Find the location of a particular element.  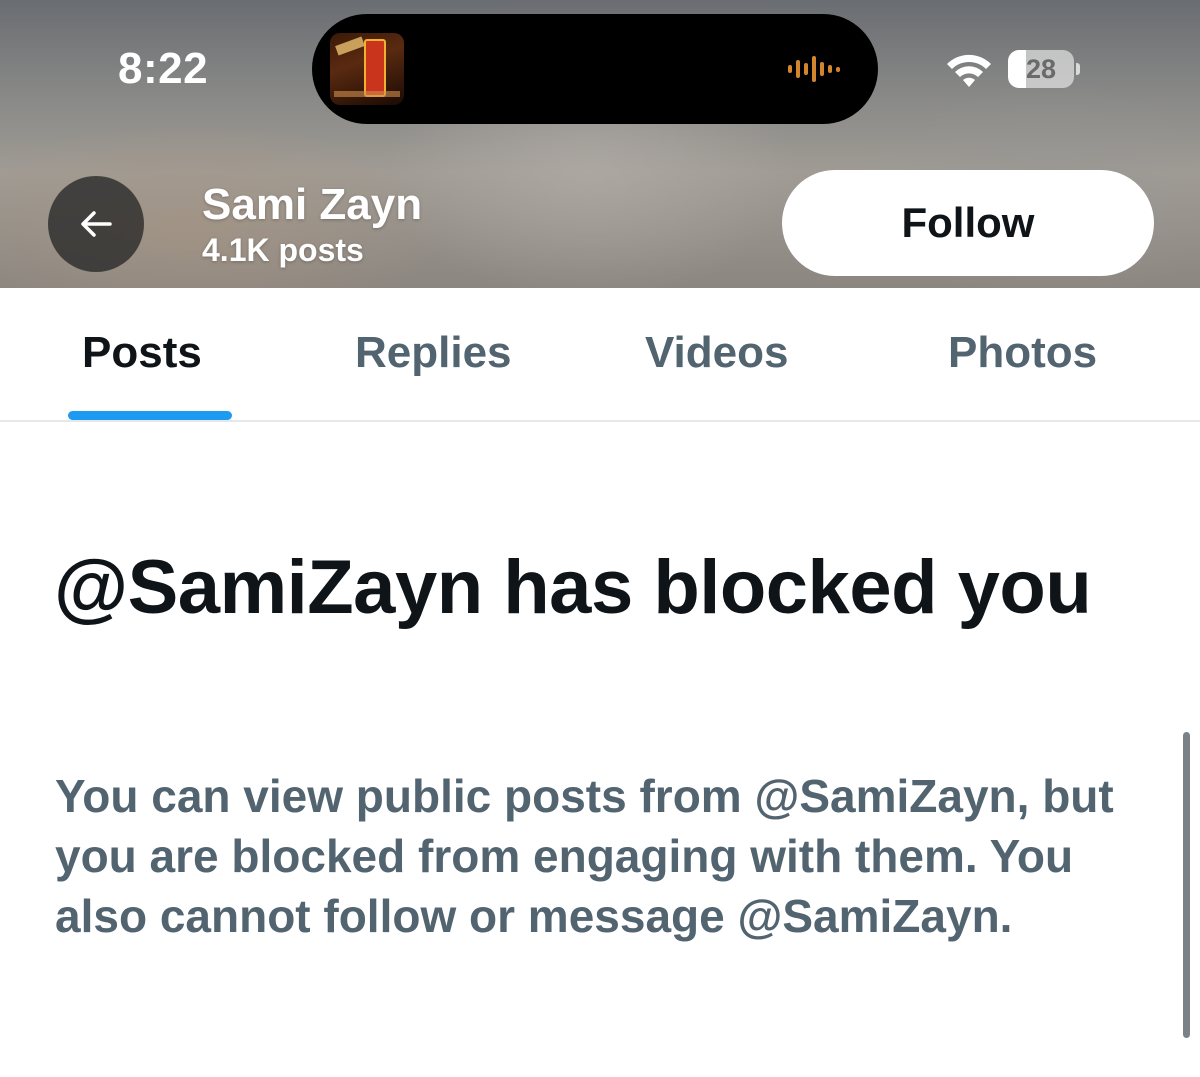

album-art-sign is located at coordinates (375, 68).